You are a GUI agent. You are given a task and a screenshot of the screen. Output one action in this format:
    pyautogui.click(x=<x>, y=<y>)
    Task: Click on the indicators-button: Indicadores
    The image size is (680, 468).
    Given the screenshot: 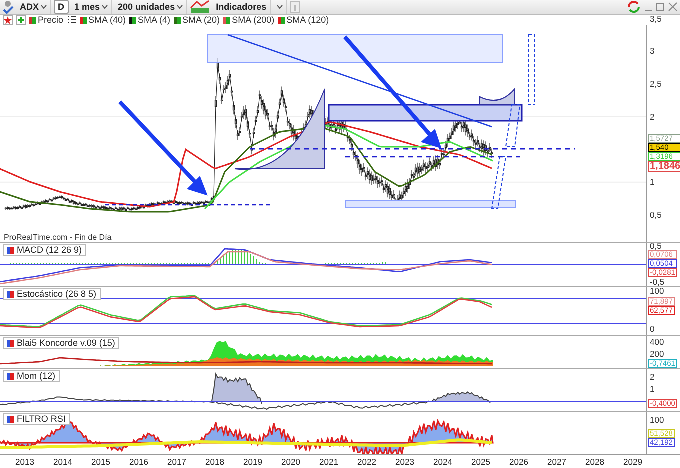 What is the action you would take?
    pyautogui.click(x=242, y=7)
    